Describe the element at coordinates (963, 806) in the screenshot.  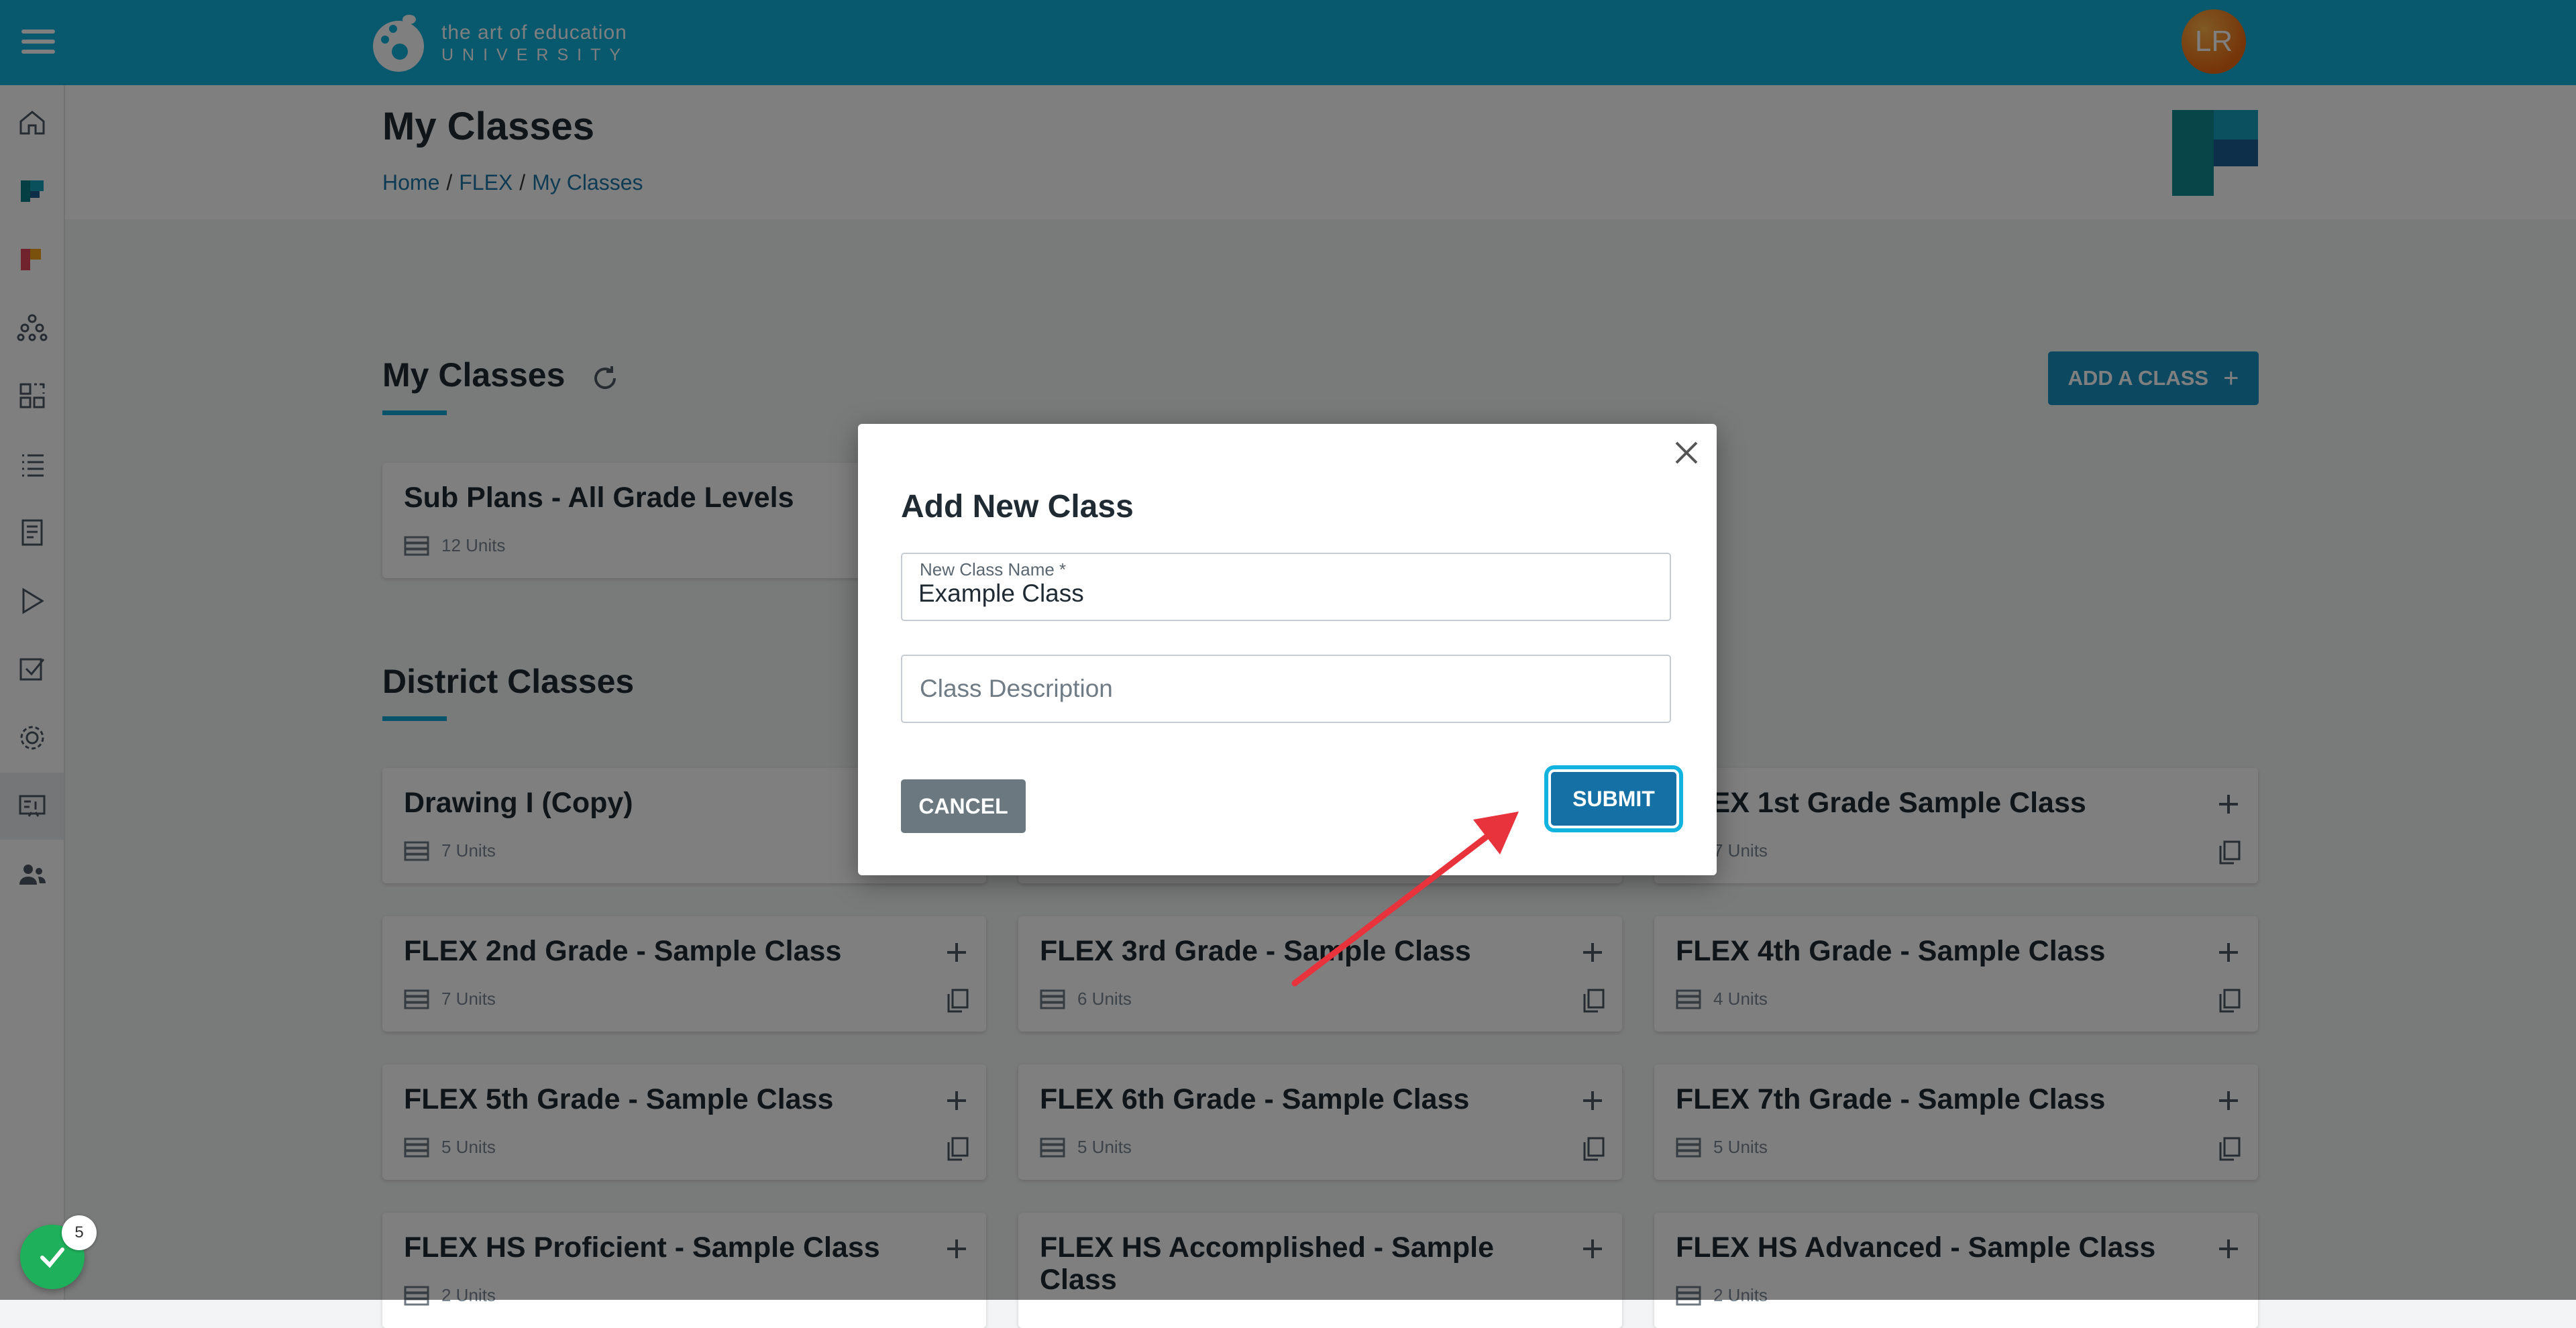
I see `cancel-button: CANCEL` at that location.